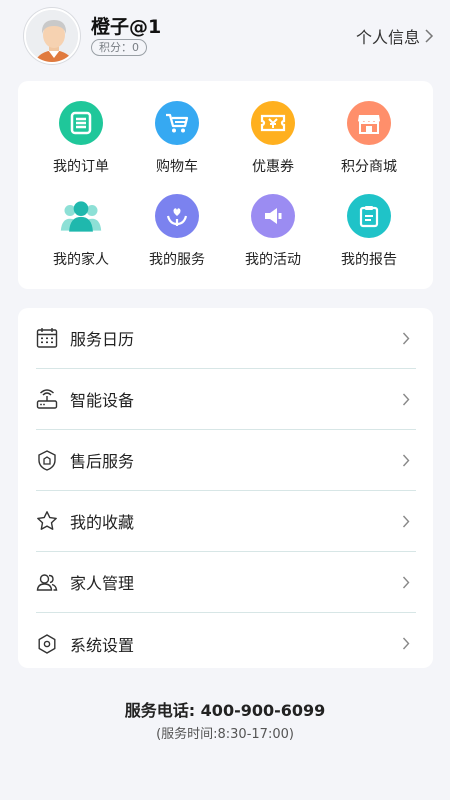 Image resolution: width=450 pixels, height=800 pixels. I want to click on menu-item-favorites: 我的收藏, so click(226, 521).